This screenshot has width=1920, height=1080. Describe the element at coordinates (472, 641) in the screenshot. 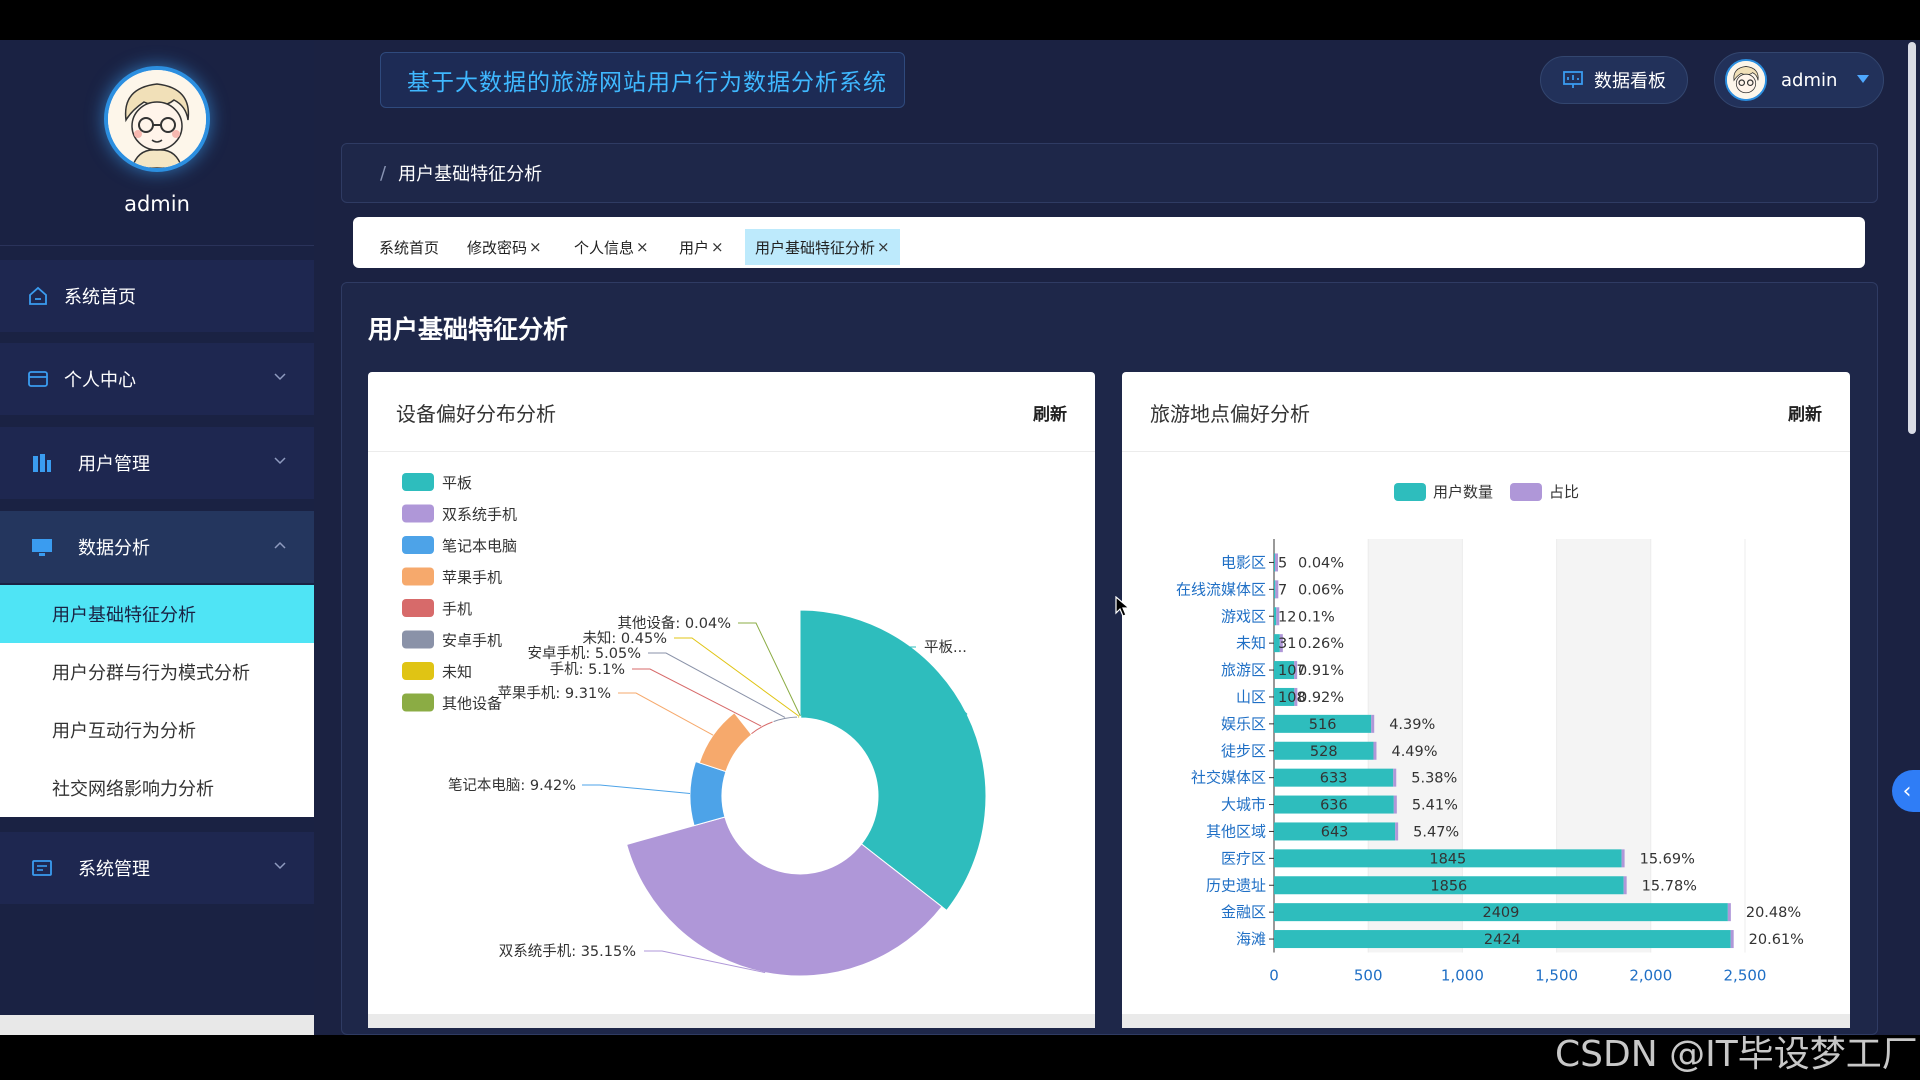

I see `legend-label: 安卓手机` at that location.